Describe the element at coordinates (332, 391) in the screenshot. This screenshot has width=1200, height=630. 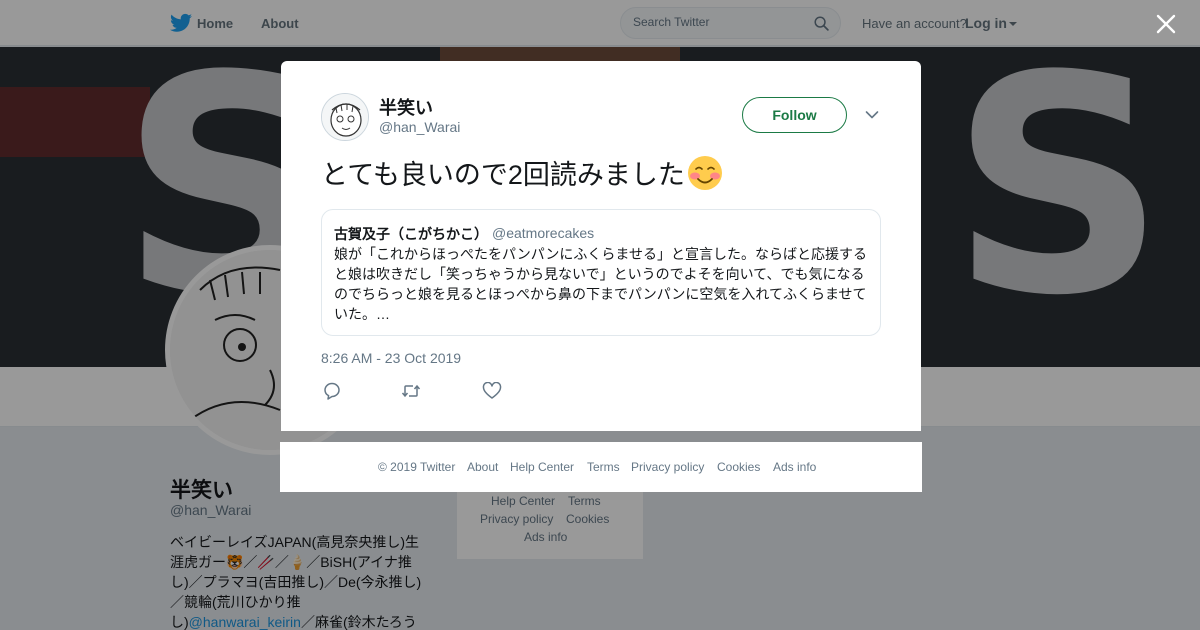
I see `reply-icon` at that location.